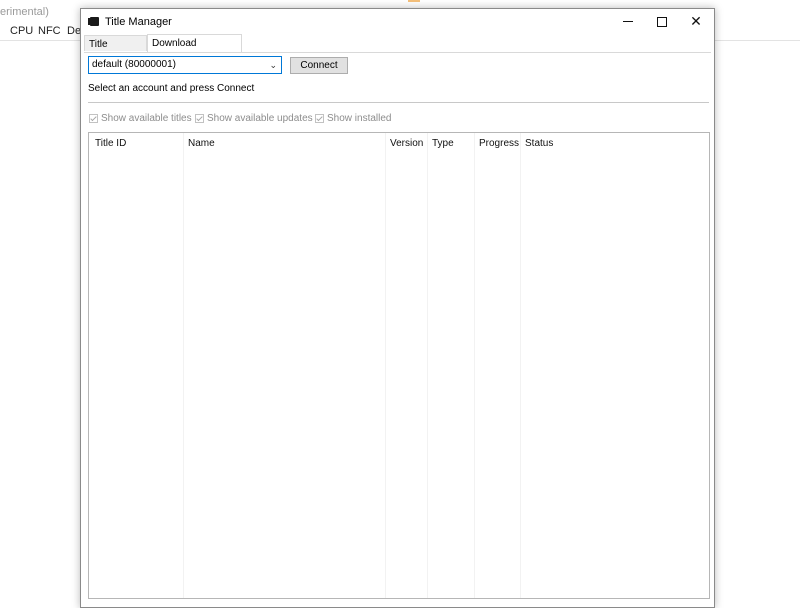 Image resolution: width=800 pixels, height=608 pixels. I want to click on column-header-version: Version, so click(406, 143).